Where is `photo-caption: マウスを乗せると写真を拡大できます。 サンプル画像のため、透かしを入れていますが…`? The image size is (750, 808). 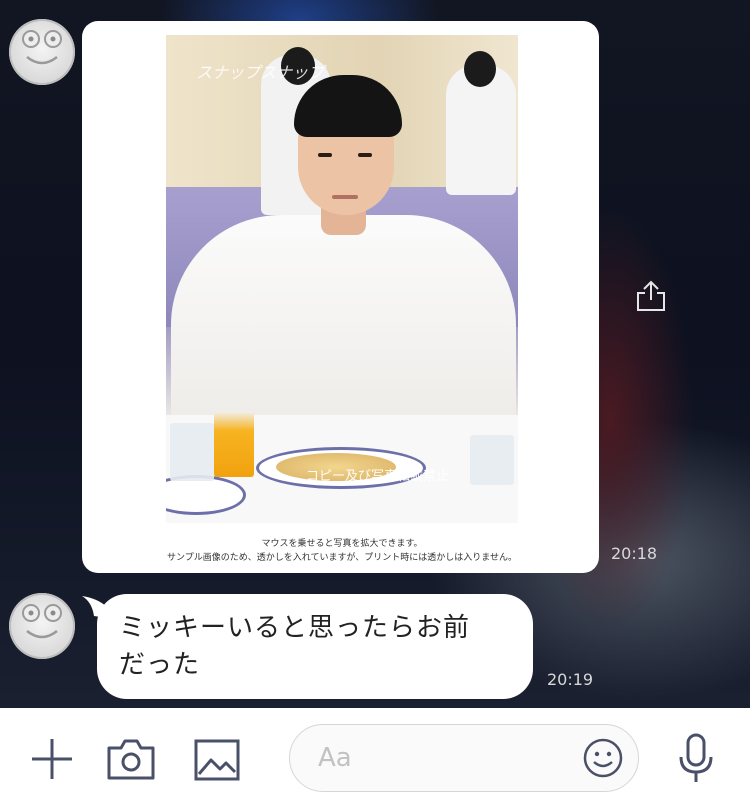 photo-caption: マウスを乗せると写真を拡大できます。 サンプル画像のため、透かしを入れていますが… is located at coordinates (342, 551).